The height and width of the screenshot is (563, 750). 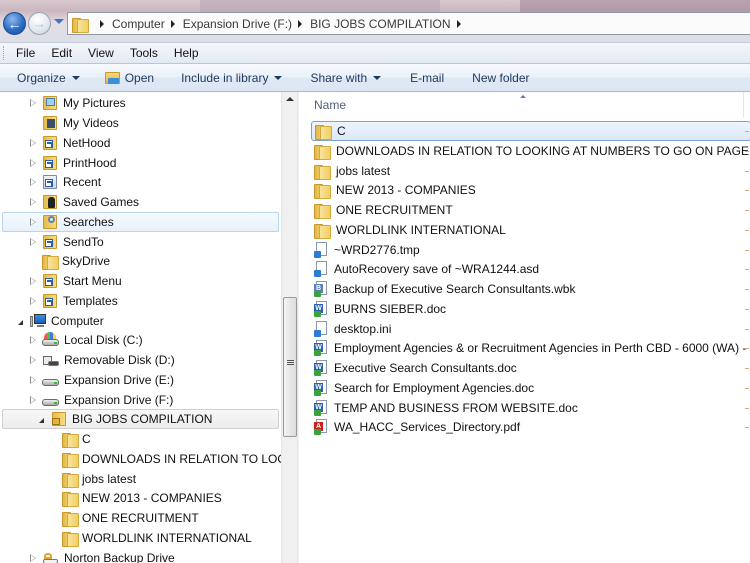 What do you see at coordinates (346, 78) in the screenshot?
I see `share-with-button: Share with` at bounding box center [346, 78].